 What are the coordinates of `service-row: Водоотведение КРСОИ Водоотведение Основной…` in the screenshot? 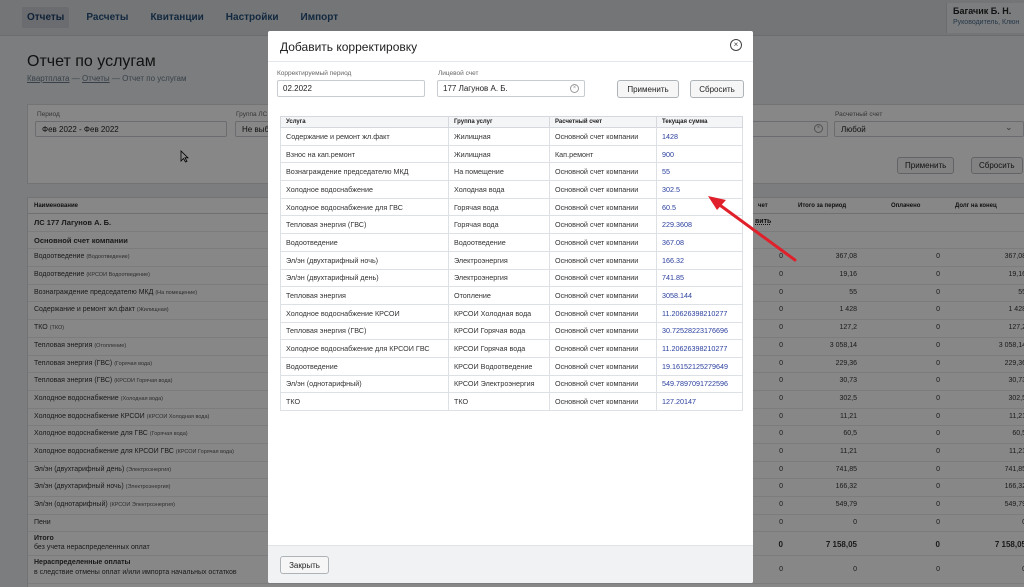 It's located at (511, 366).